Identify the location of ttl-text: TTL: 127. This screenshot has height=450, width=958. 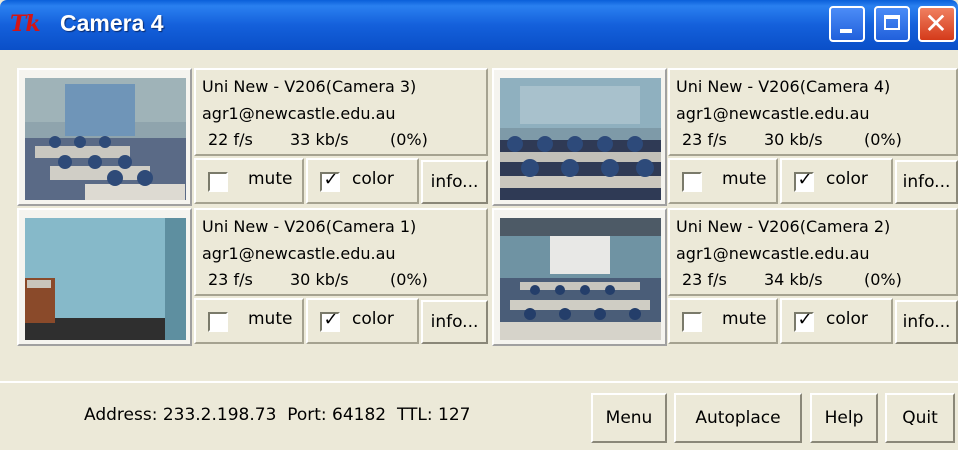
(433, 415).